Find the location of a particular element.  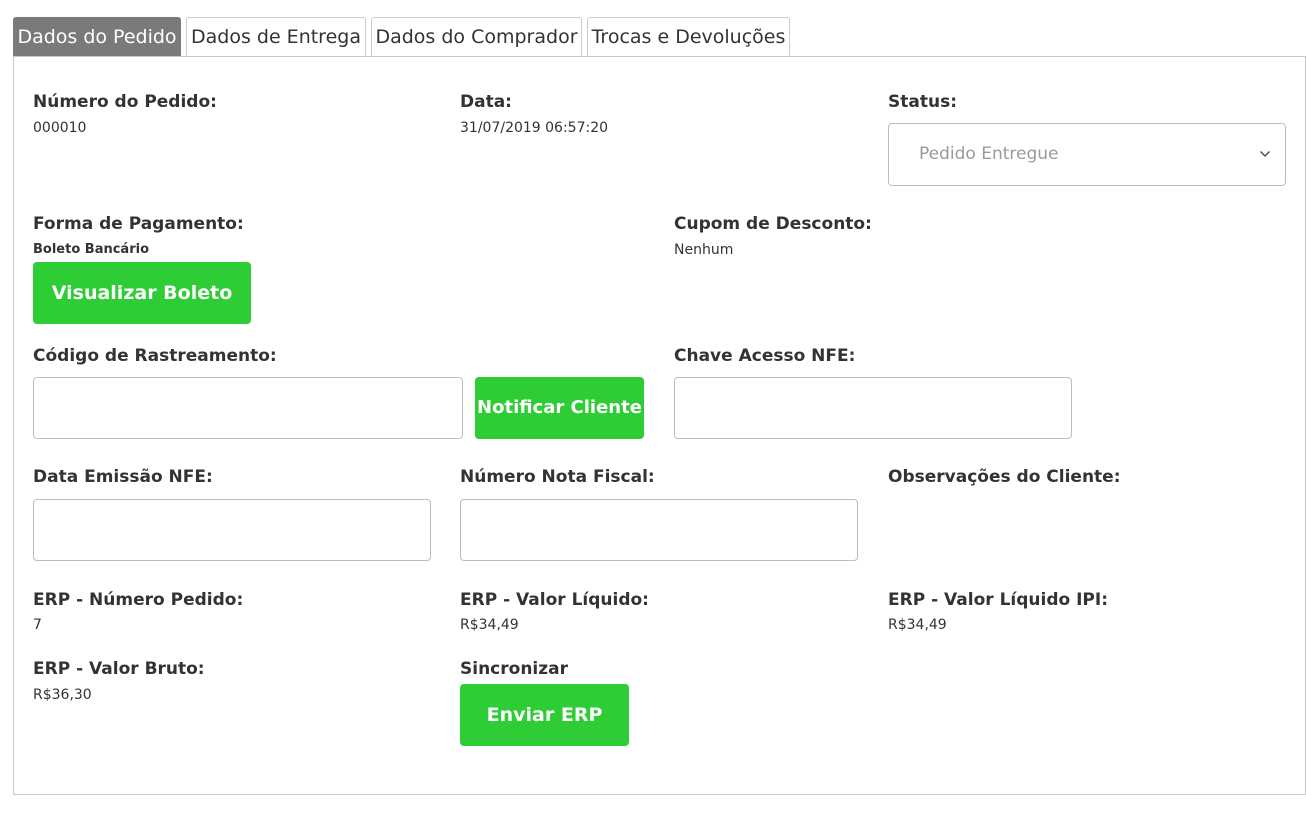

coupon-value: Nenhum is located at coordinates (704, 250).